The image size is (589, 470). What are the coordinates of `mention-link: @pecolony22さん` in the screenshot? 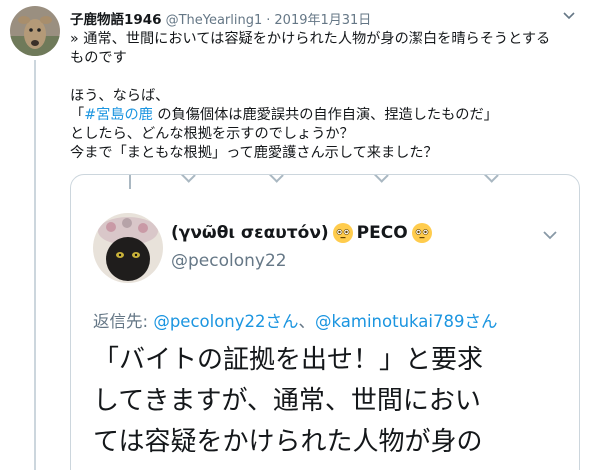 It's located at (226, 321).